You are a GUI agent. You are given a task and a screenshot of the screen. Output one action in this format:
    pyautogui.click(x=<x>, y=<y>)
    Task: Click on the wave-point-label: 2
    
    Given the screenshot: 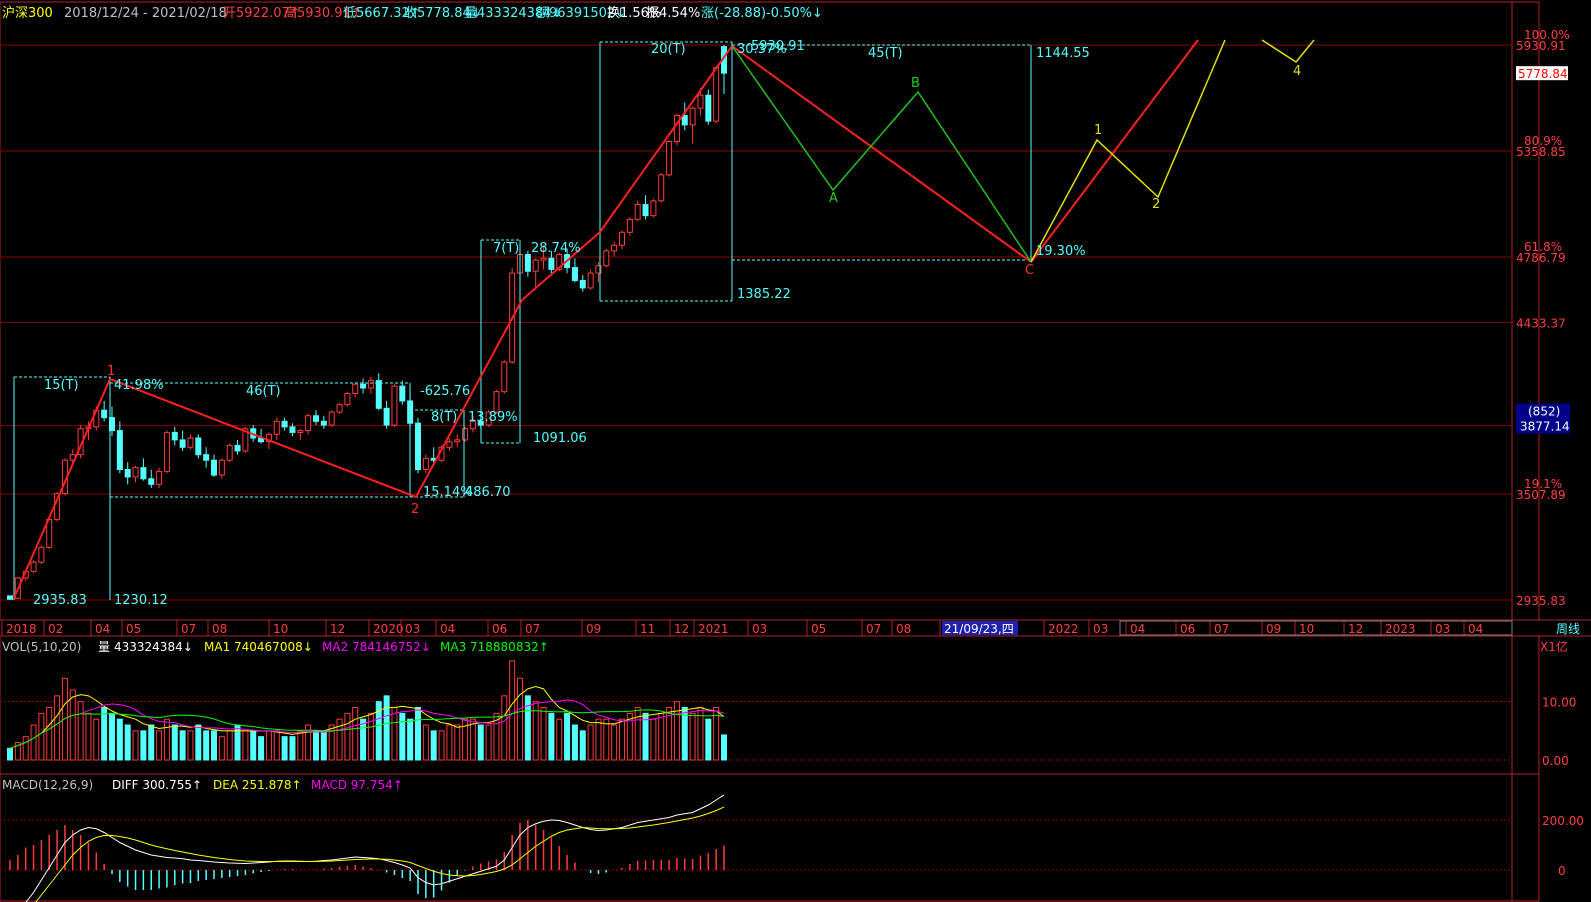 What is the action you would take?
    pyautogui.click(x=415, y=509)
    